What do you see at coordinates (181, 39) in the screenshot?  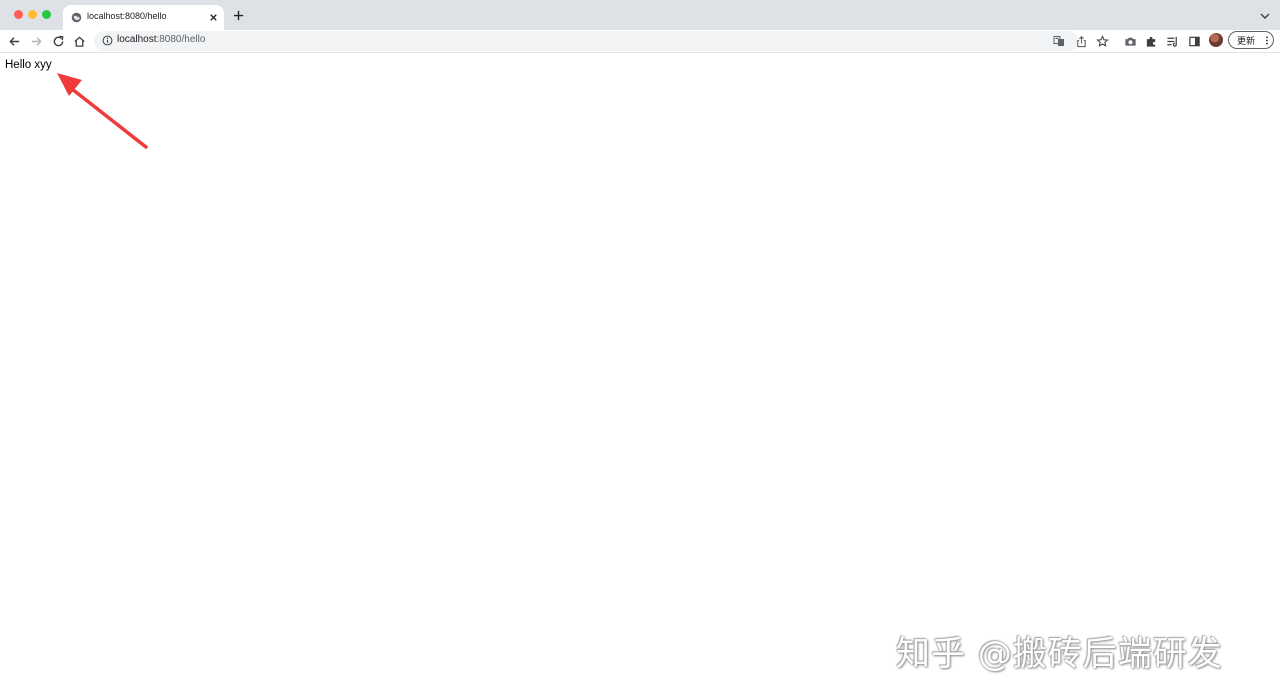 I see `url-path: :8080/hello` at bounding box center [181, 39].